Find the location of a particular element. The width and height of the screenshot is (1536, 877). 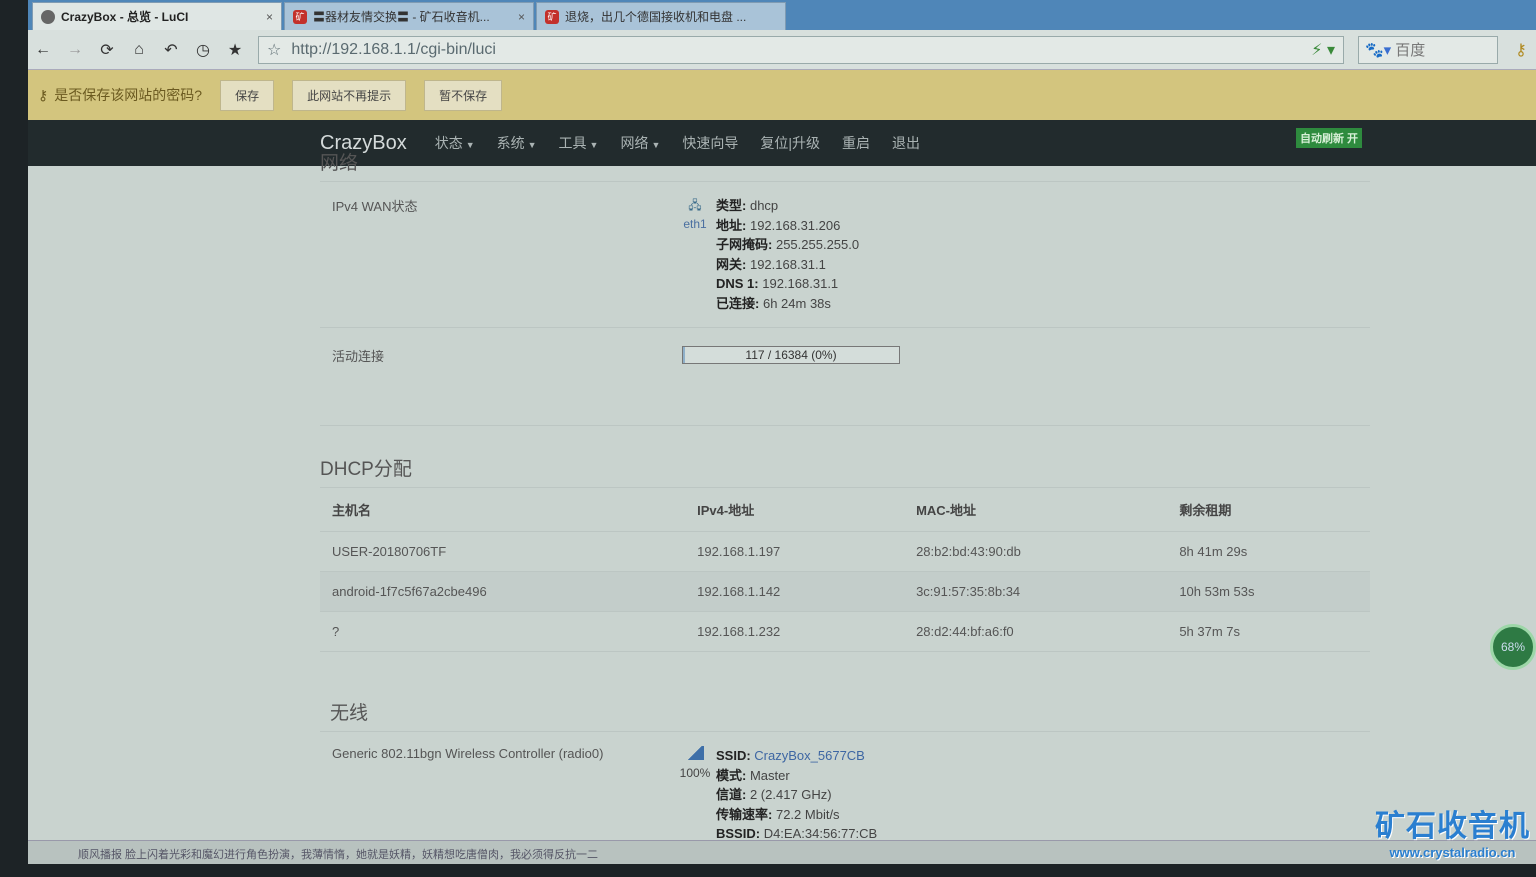

field-key: 传输速率: is located at coordinates (744, 814).